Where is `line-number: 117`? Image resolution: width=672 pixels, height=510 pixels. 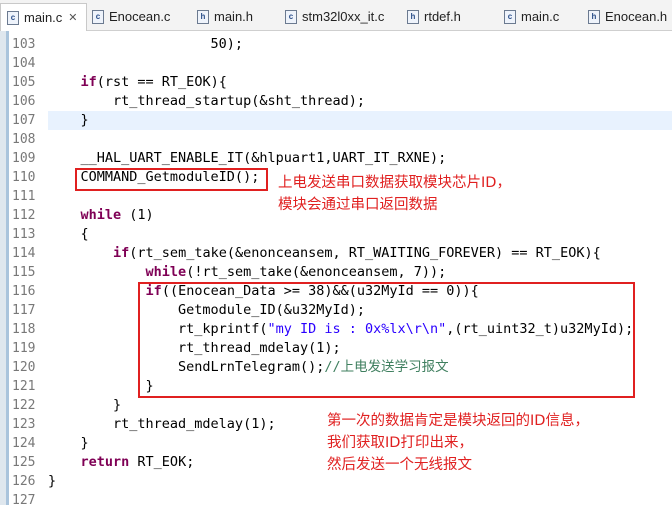
line-number: 117 is located at coordinates (24, 310).